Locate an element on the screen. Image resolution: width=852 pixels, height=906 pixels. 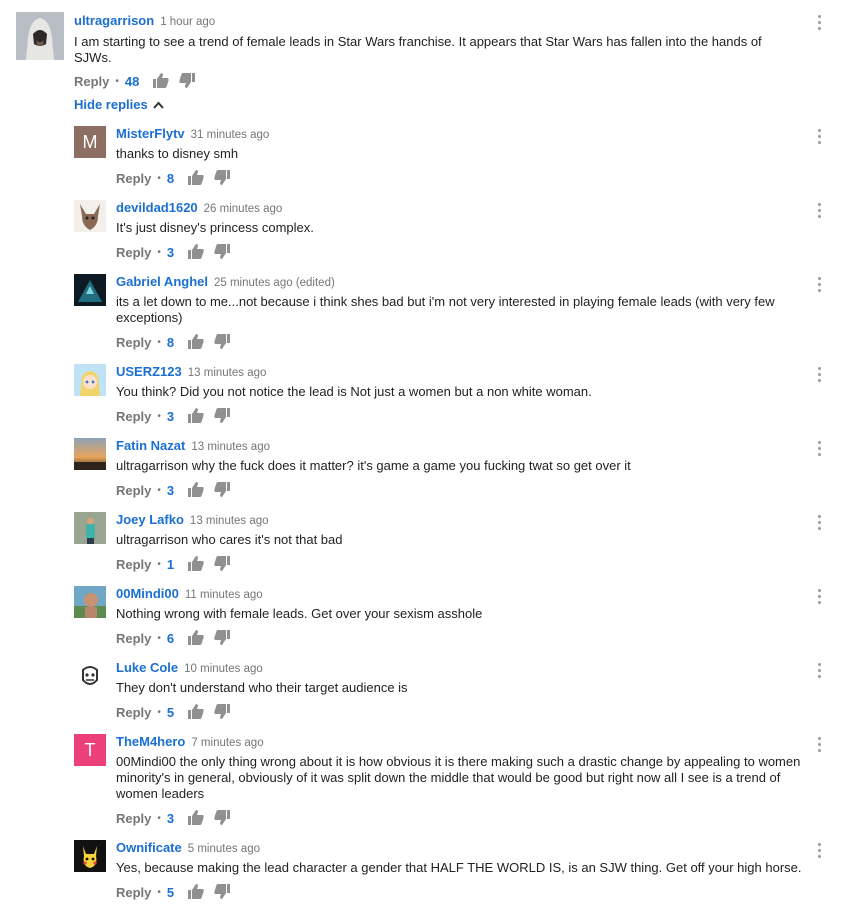
comment-header: USERZ123 13 minutes ago is located at coordinates (191, 371).